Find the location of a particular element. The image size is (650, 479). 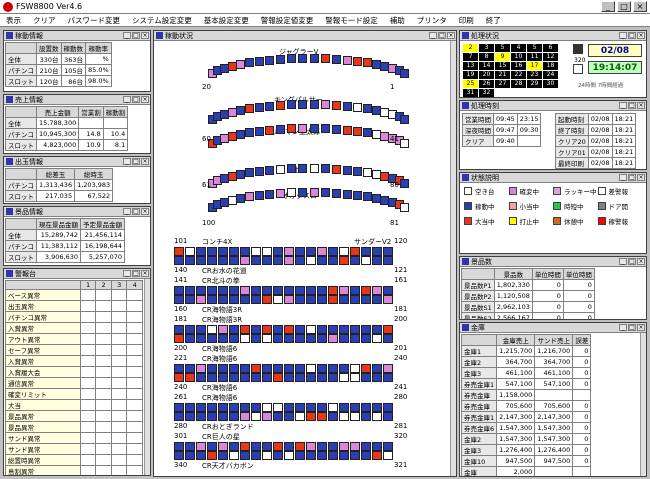

status-checkbox is located at coordinates (578, 69).